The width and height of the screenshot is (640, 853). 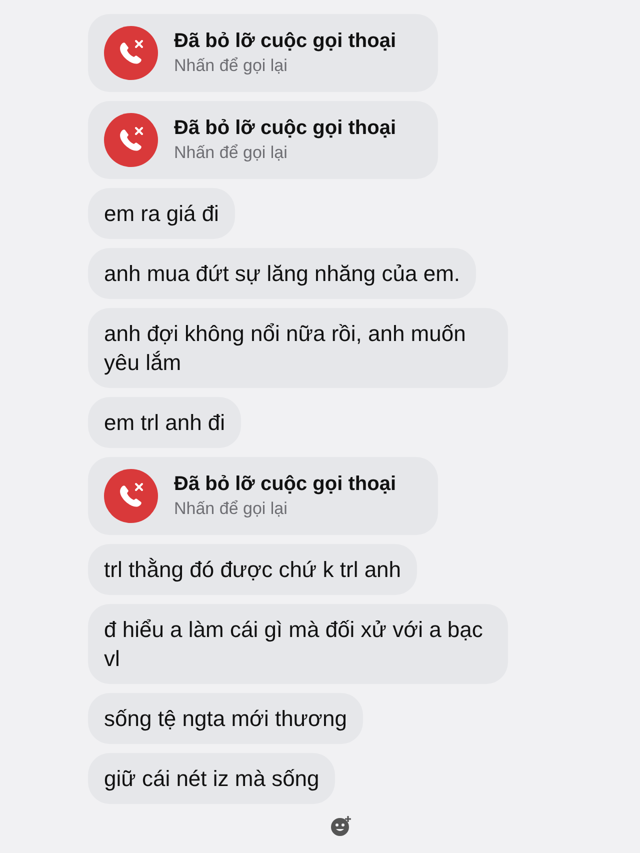 I want to click on message-bubble: giữ cái nét iz mà sống, so click(x=212, y=778).